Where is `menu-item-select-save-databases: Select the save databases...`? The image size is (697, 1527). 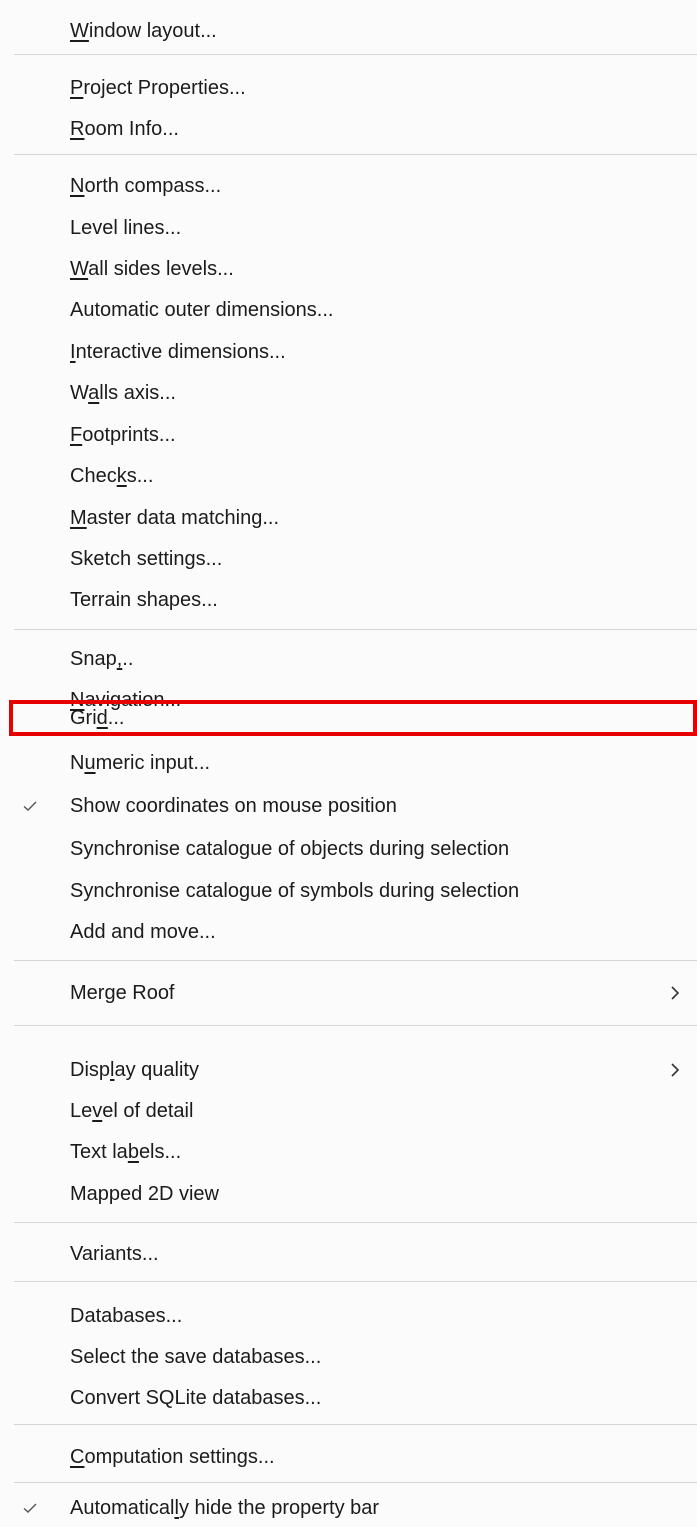
menu-item-select-save-databases: Select the save databases... is located at coordinates (348, 1357).